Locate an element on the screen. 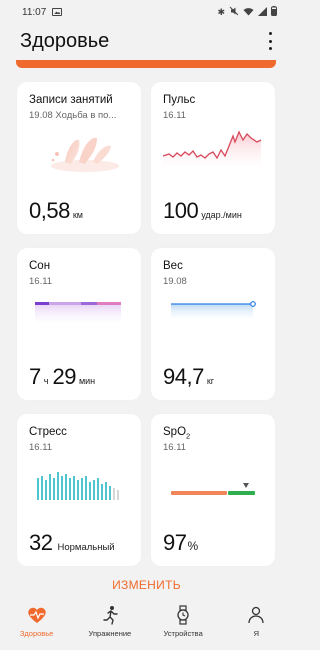 This screenshot has height=650, width=320. bluetooth-icon: ✱ is located at coordinates (221, 11).